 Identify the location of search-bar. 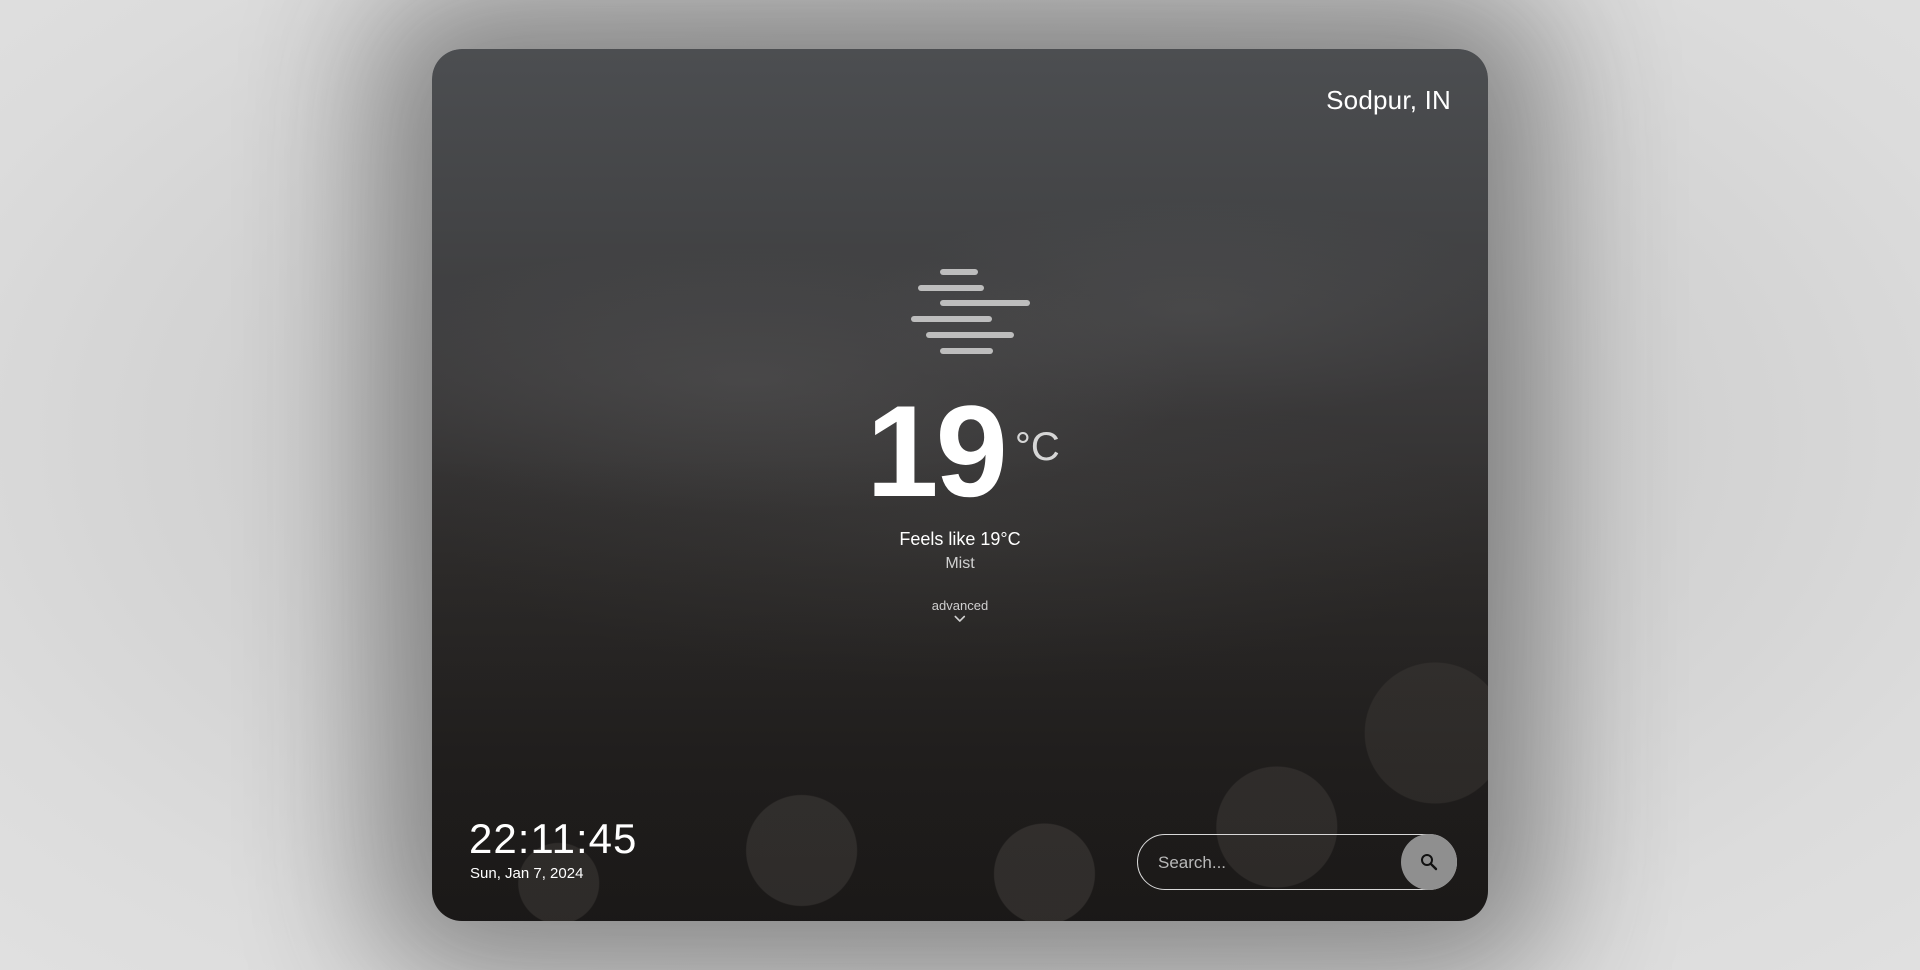
(1297, 862).